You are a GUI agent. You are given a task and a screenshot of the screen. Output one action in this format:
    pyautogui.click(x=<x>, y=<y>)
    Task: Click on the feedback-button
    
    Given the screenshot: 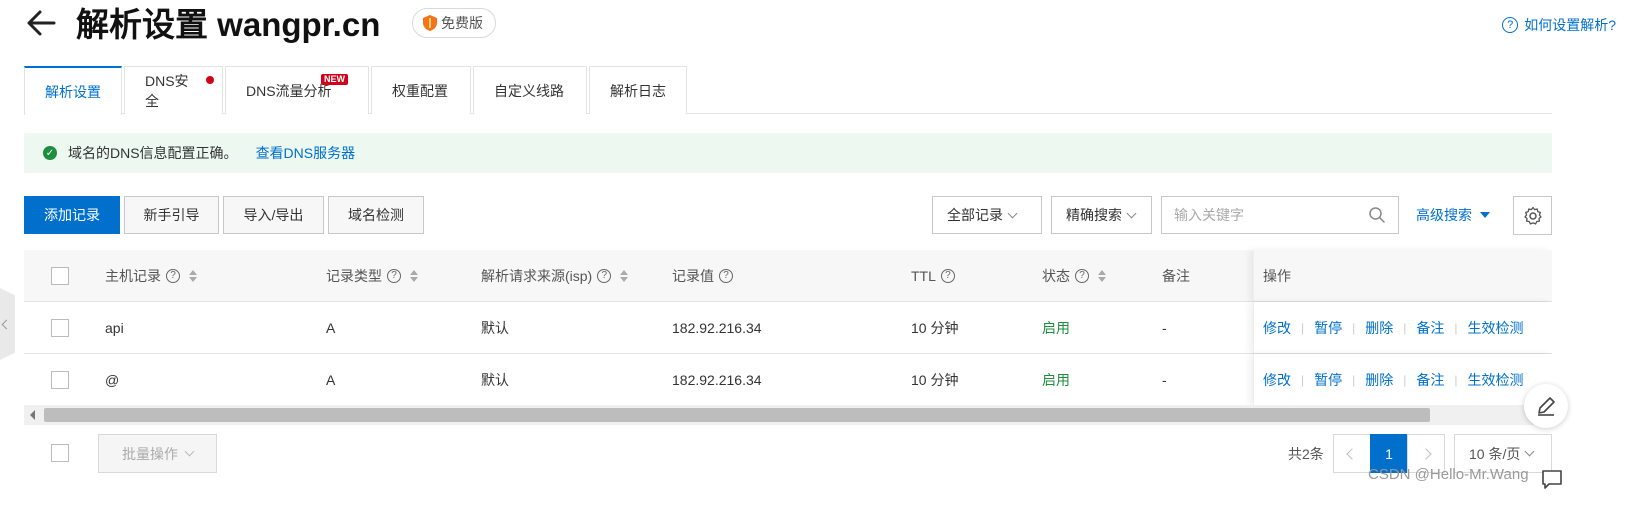 What is the action you would take?
    pyautogui.click(x=1546, y=406)
    